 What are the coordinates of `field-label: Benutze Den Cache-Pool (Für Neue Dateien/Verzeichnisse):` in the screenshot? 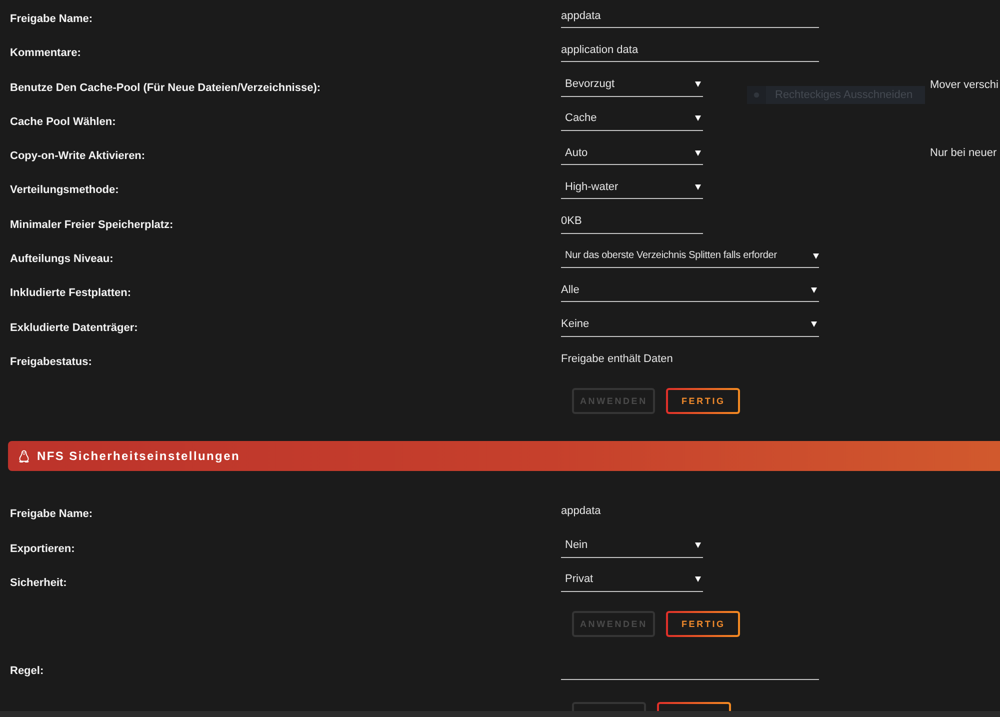 It's located at (165, 87).